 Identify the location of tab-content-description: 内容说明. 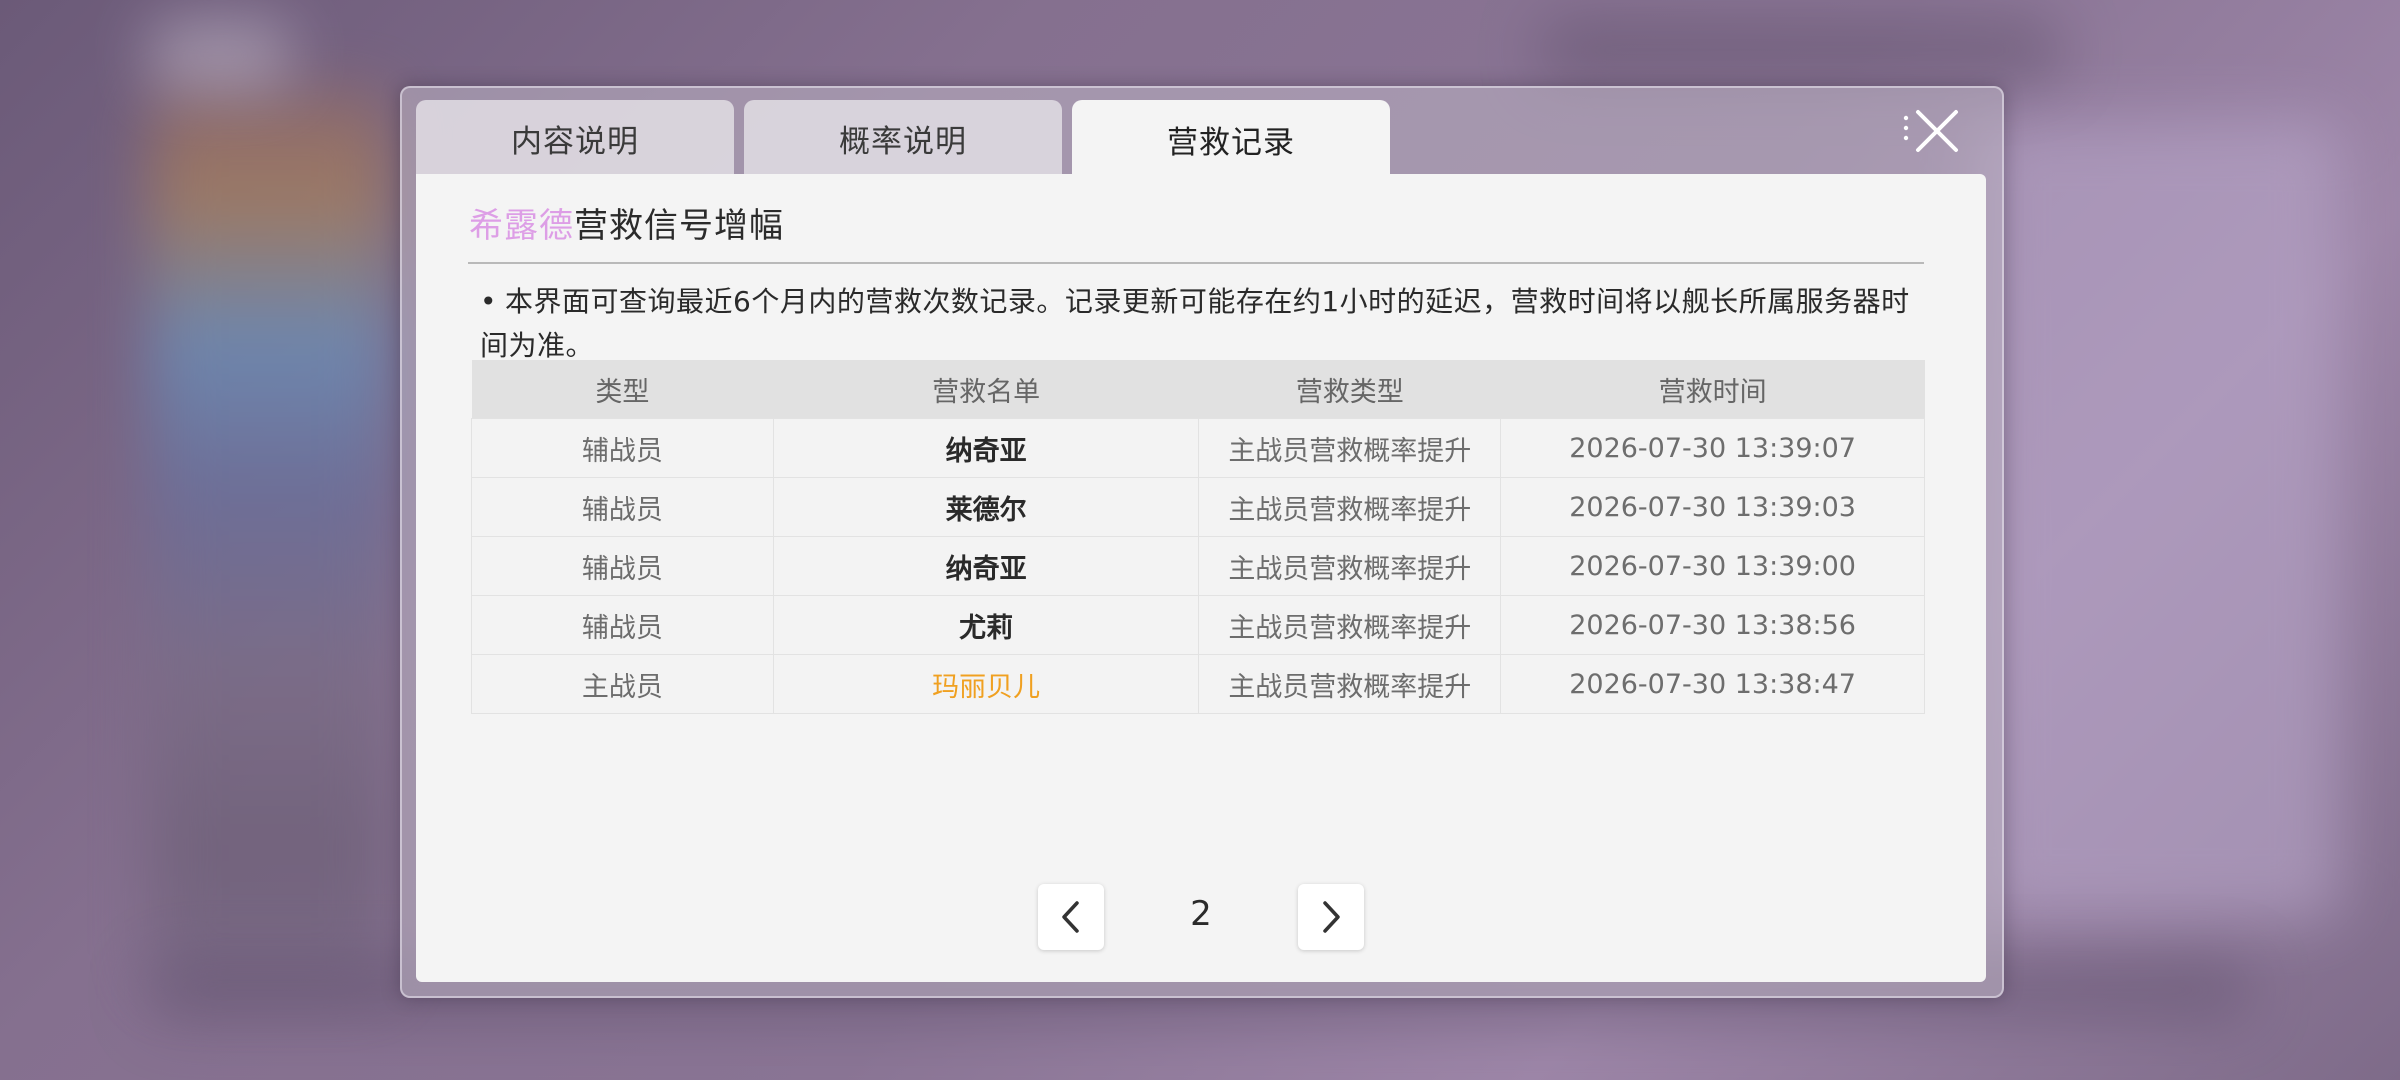
(575, 138).